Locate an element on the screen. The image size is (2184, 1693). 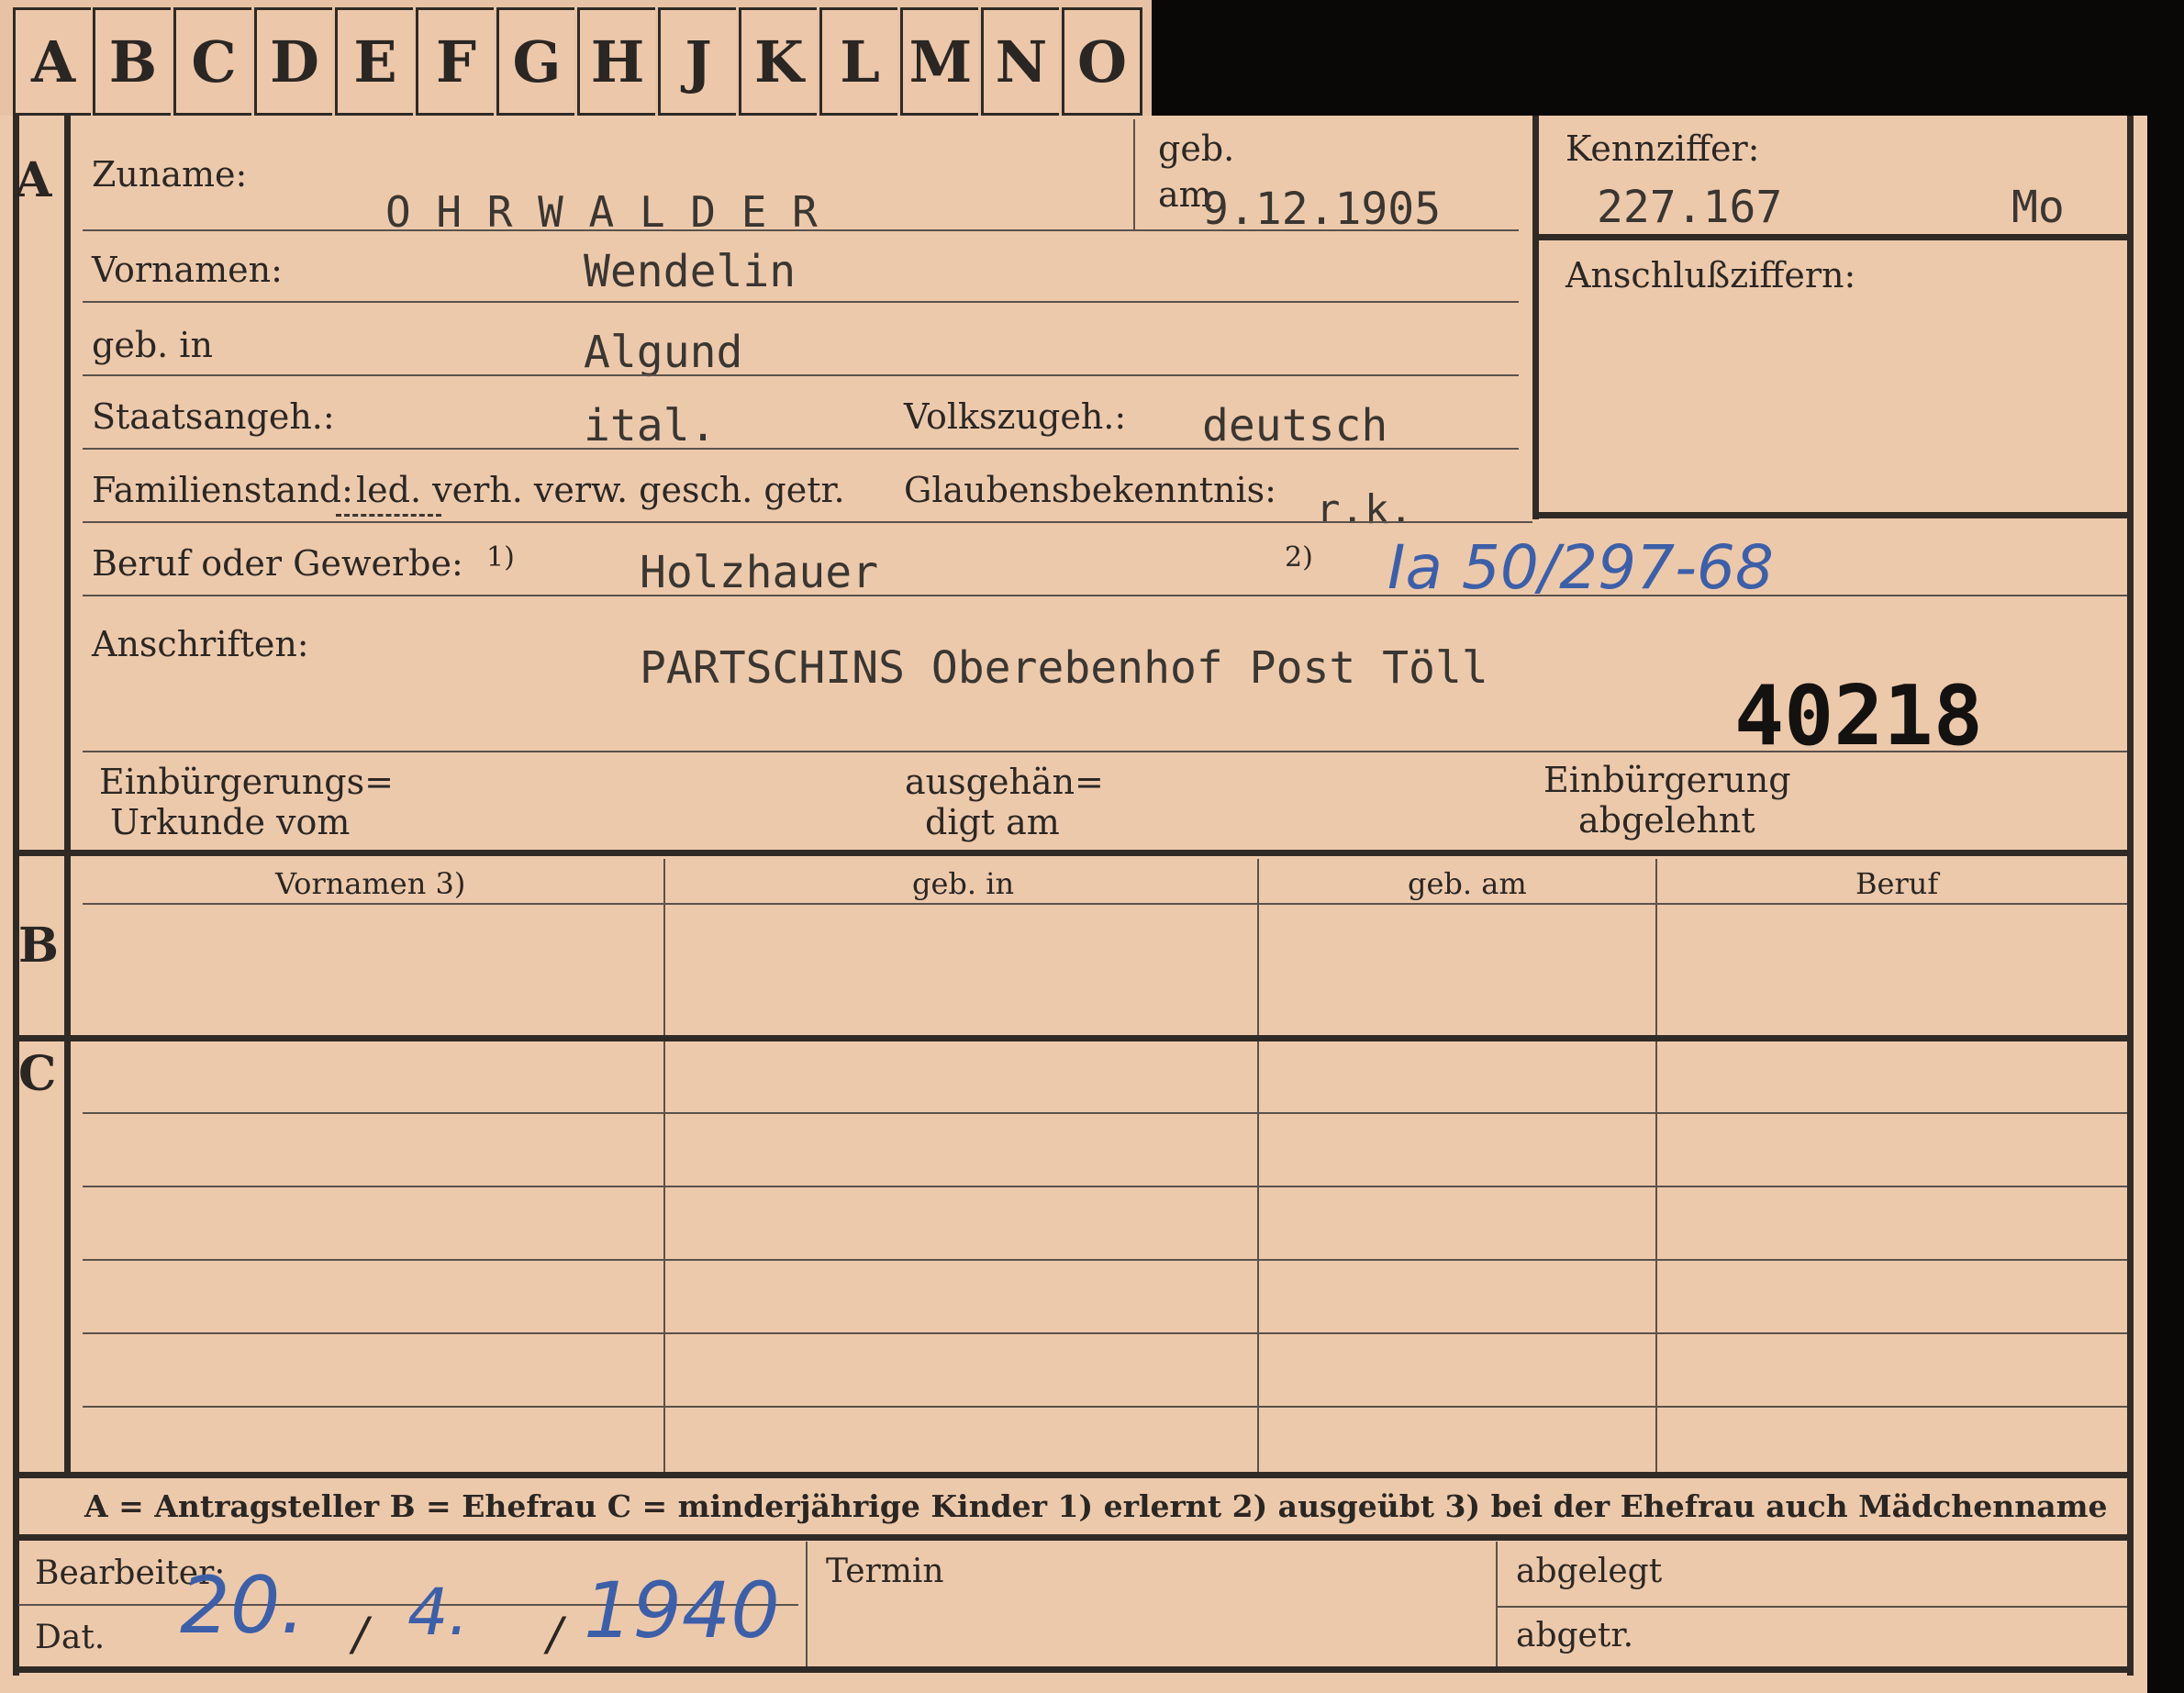
kennziffer-box-left is located at coordinates (1535, 317).